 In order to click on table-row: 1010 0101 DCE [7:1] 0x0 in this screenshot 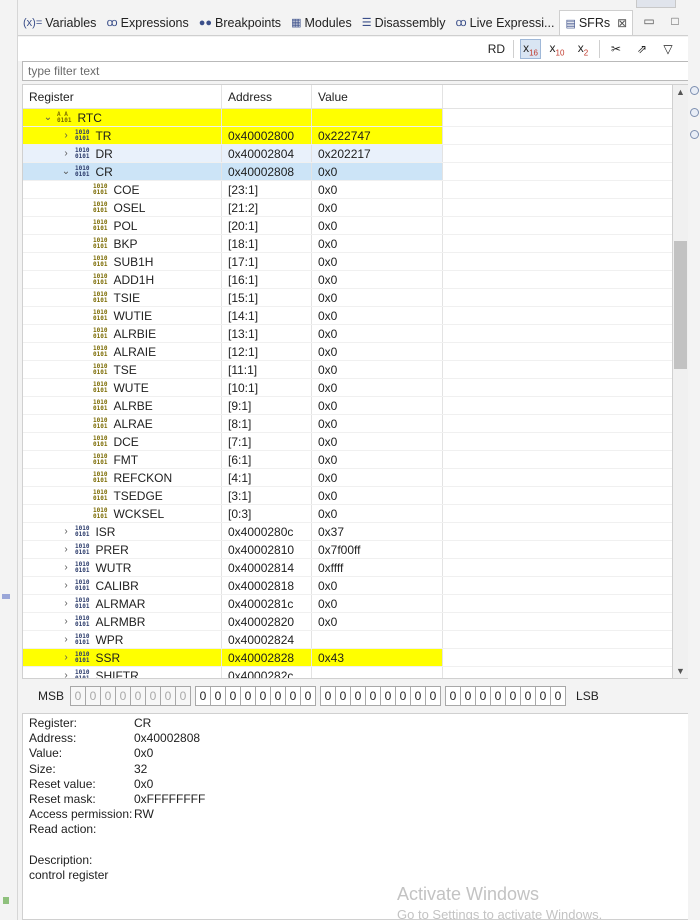, I will do `click(347, 442)`.